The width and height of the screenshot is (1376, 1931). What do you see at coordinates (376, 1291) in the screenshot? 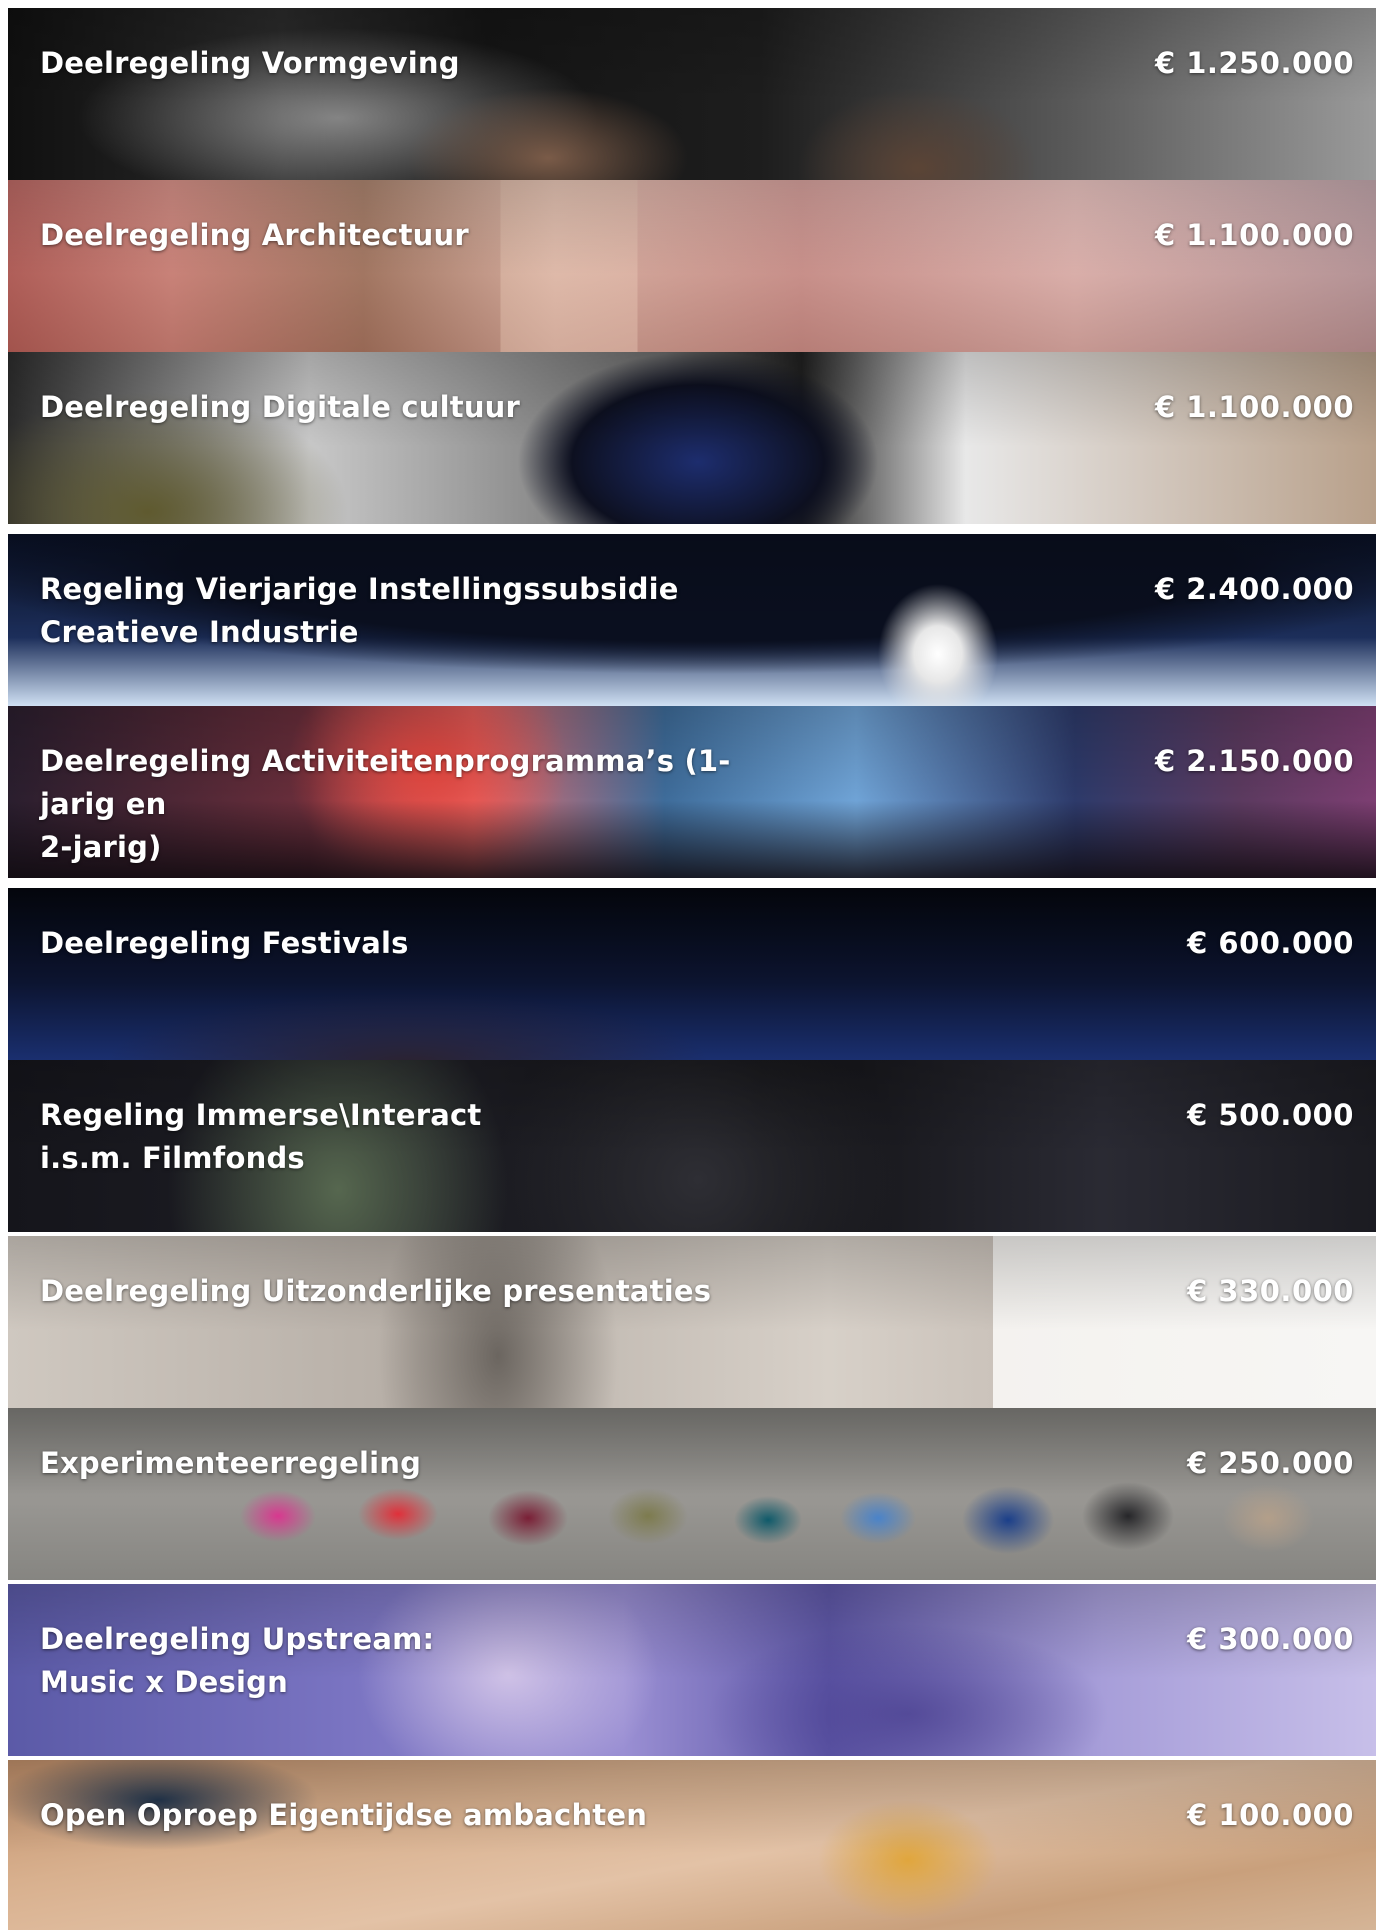
I see `regeling-title: Deelregeling Uitzonderlijke presentaties` at bounding box center [376, 1291].